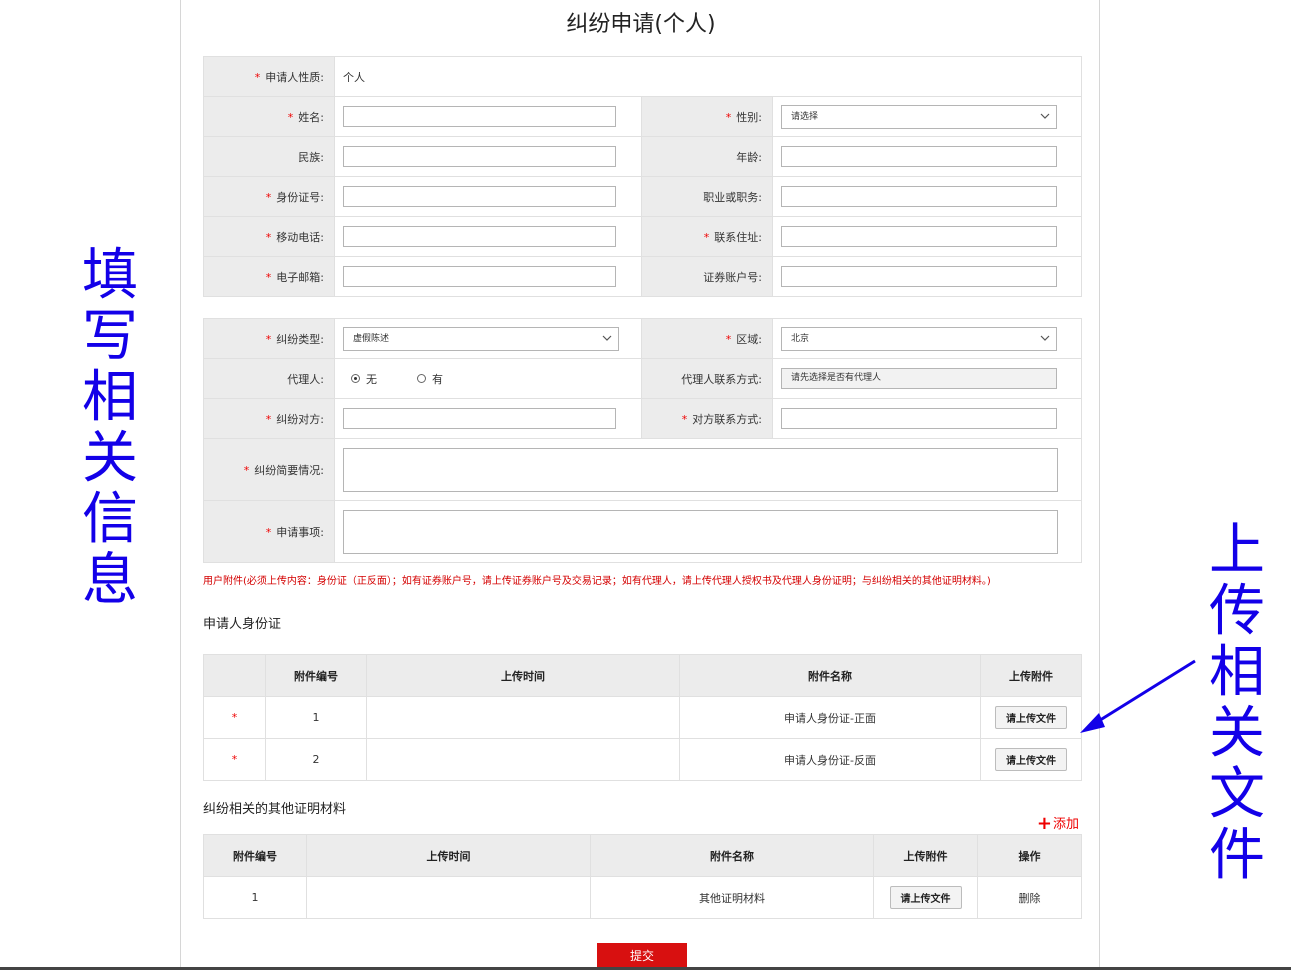  I want to click on mobile-input, so click(479, 236).